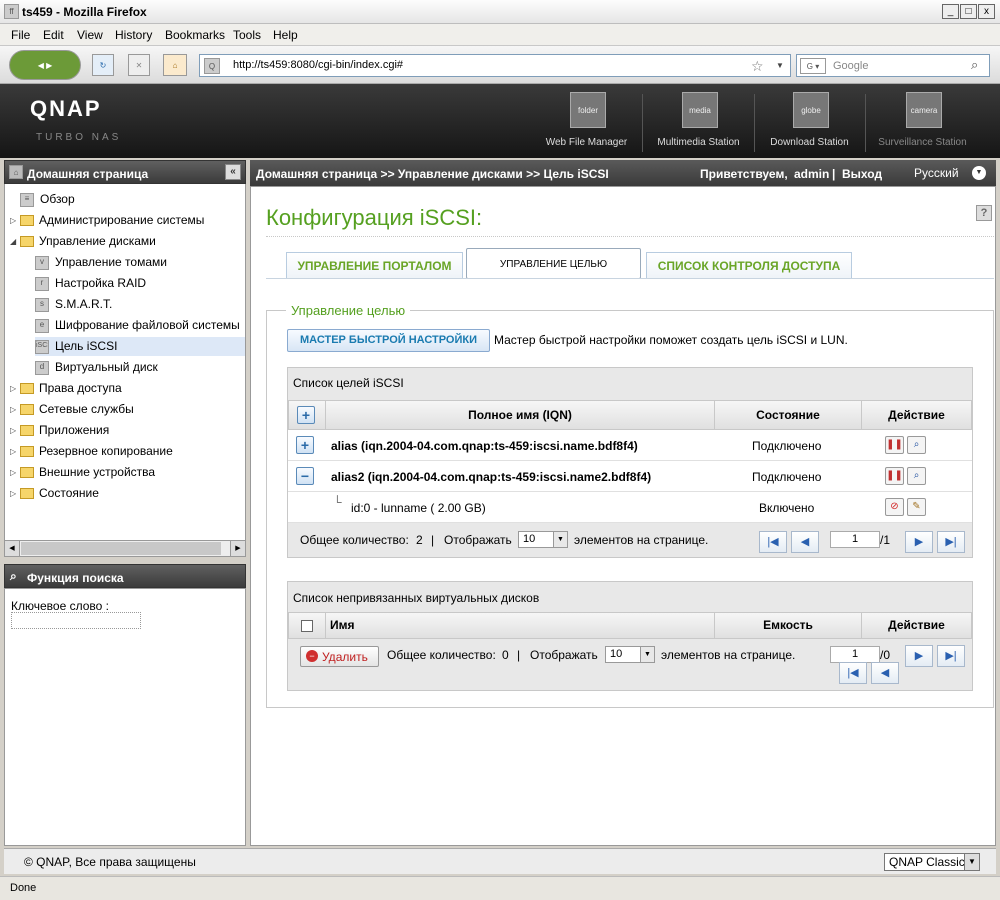  I want to click on menu-view: View, so click(90, 35).